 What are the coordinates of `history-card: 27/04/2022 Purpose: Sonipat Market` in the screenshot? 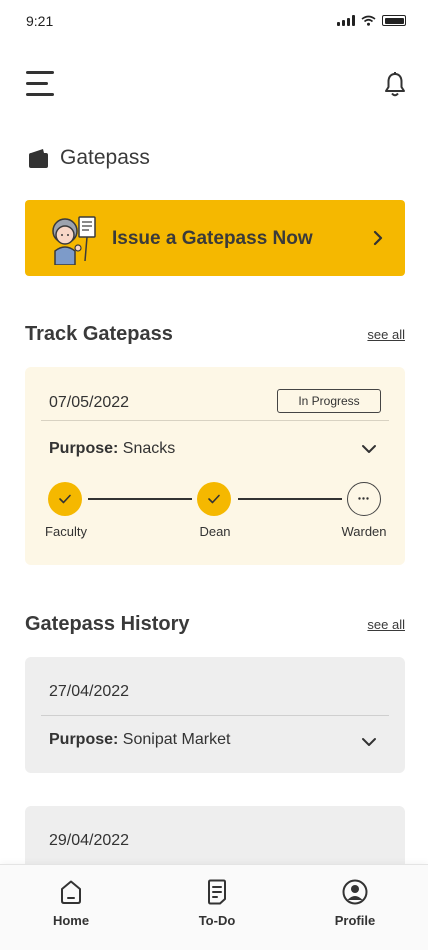 It's located at (215, 715).